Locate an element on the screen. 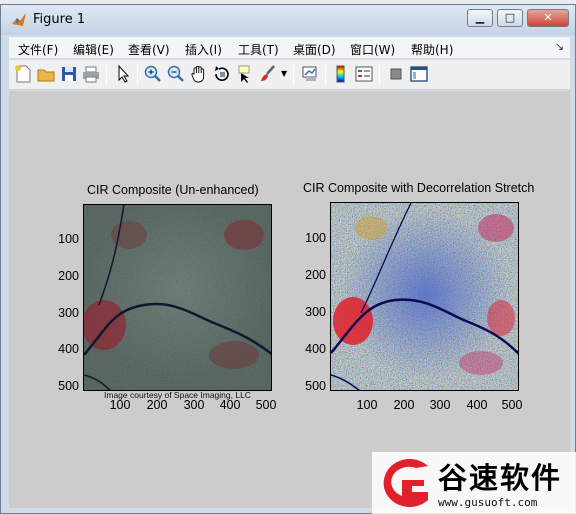  matlab-logo-icon is located at coordinates (19, 19).